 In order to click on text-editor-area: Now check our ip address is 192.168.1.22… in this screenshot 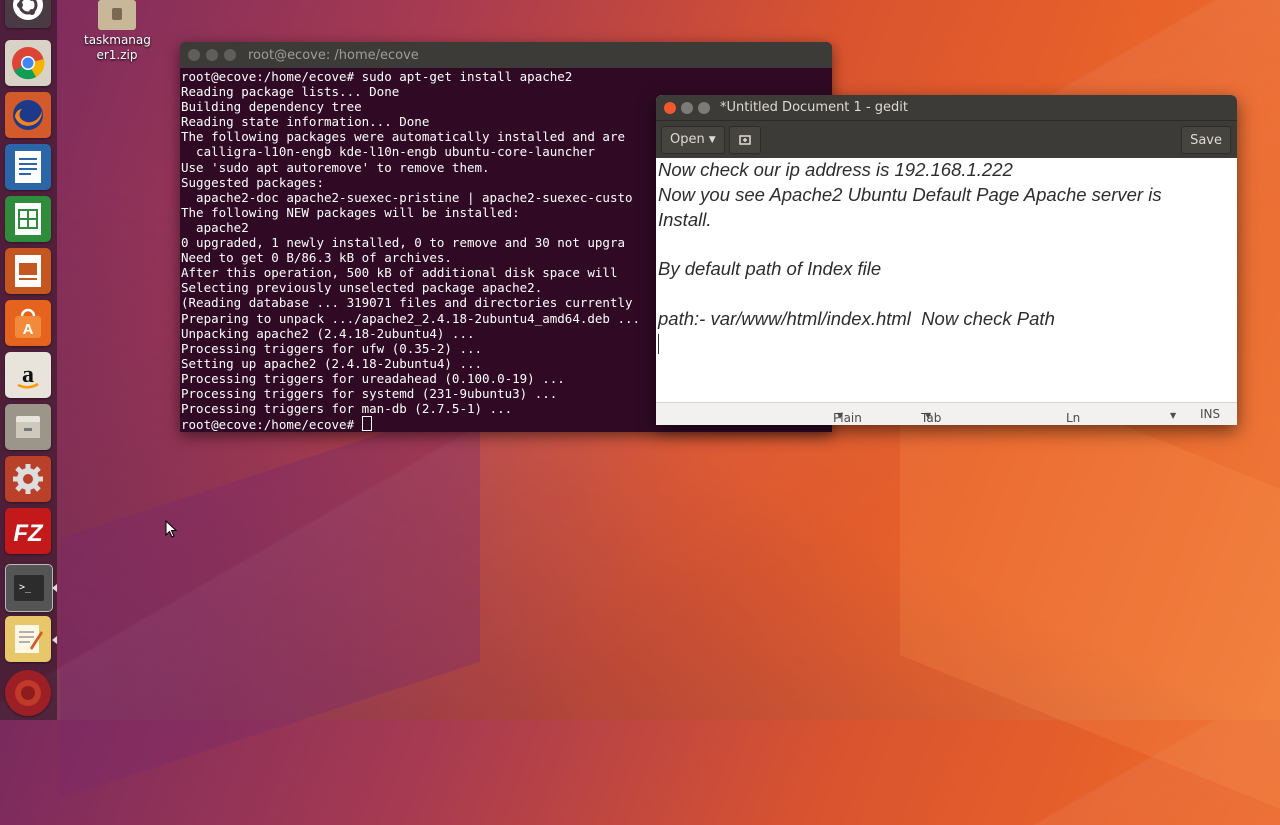, I will do `click(946, 278)`.